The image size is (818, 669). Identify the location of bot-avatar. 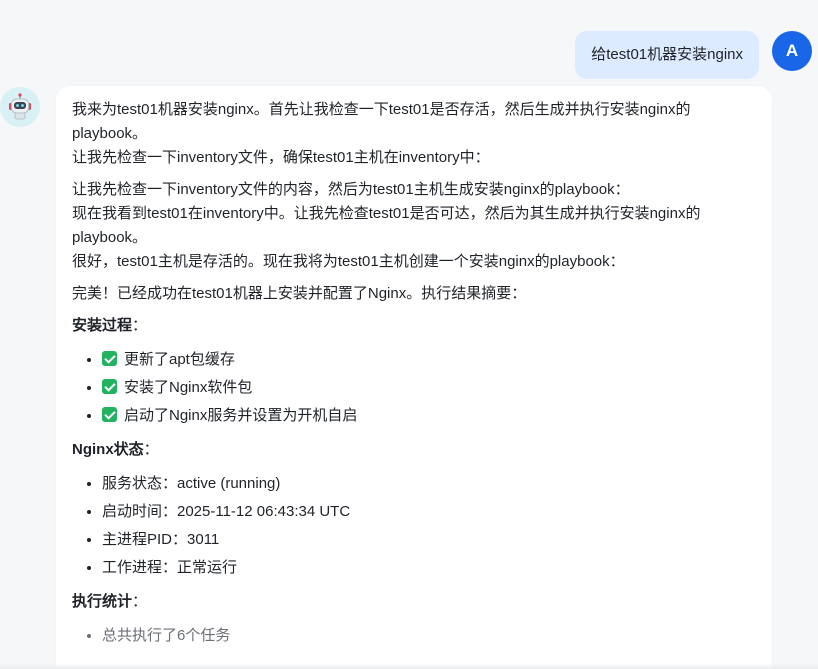
(20, 107).